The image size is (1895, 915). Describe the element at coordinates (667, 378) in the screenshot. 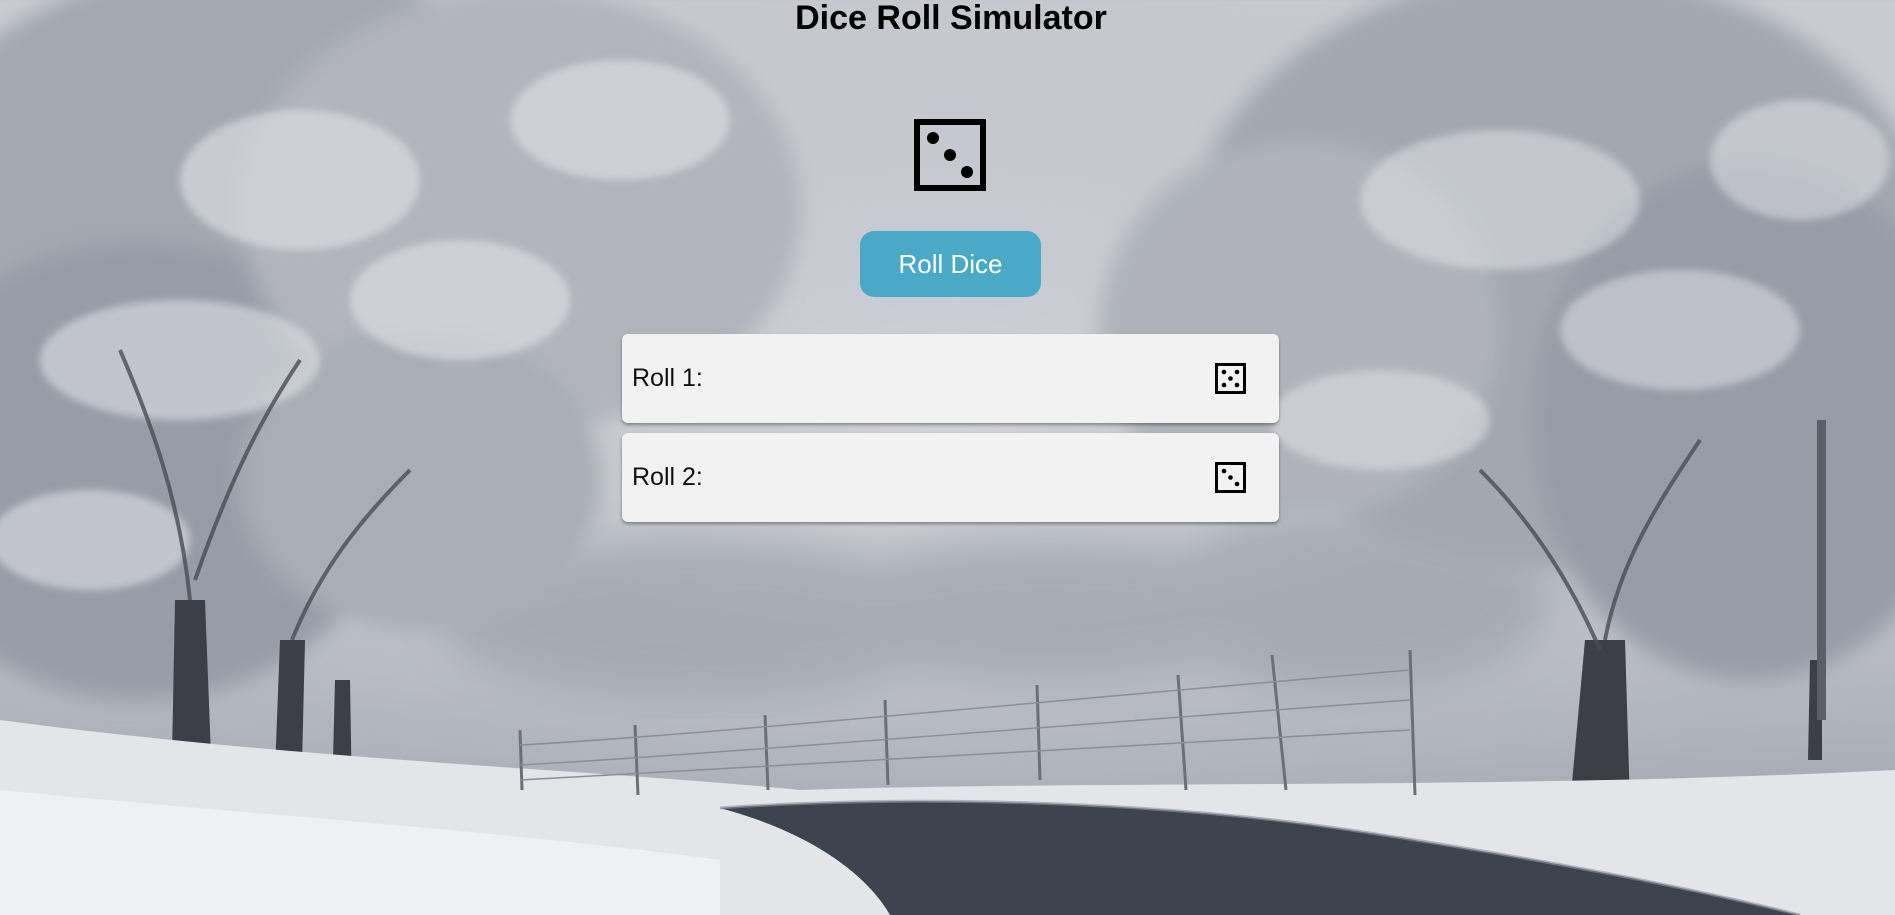

I see `roll-label: Roll 1:` at that location.